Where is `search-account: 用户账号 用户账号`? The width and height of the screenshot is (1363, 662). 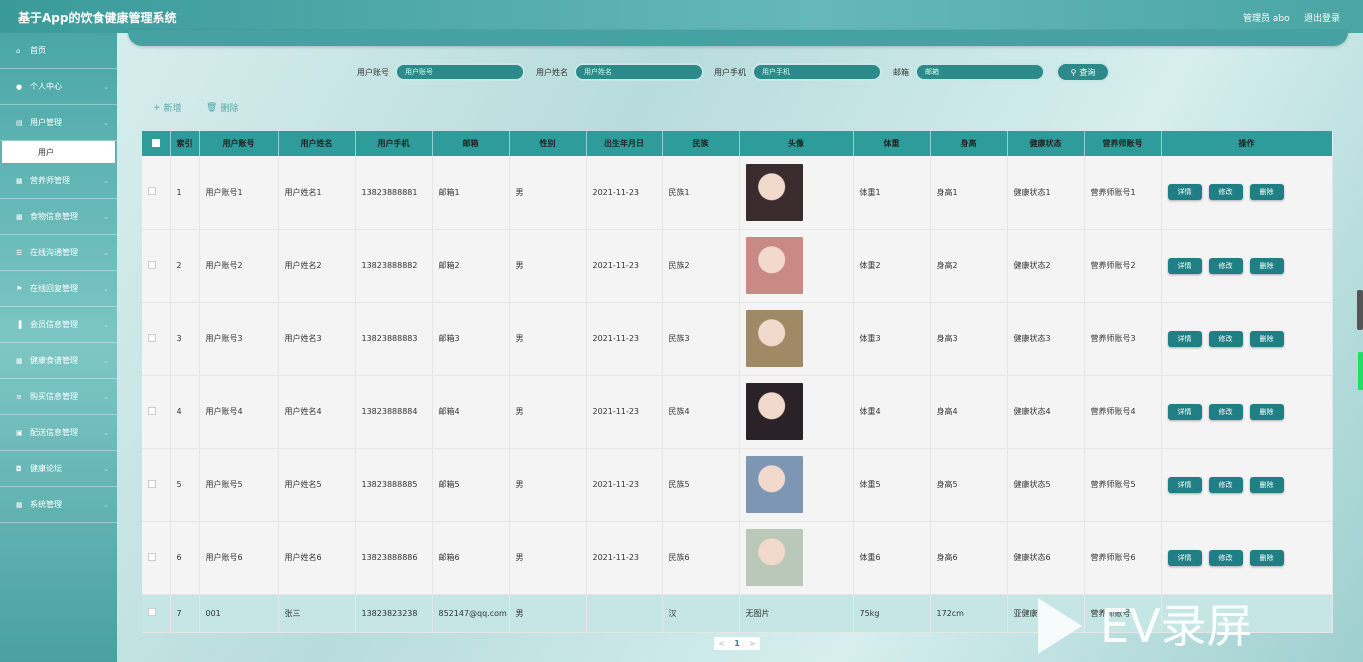 search-account: 用户账号 用户账号 is located at coordinates (441, 72).